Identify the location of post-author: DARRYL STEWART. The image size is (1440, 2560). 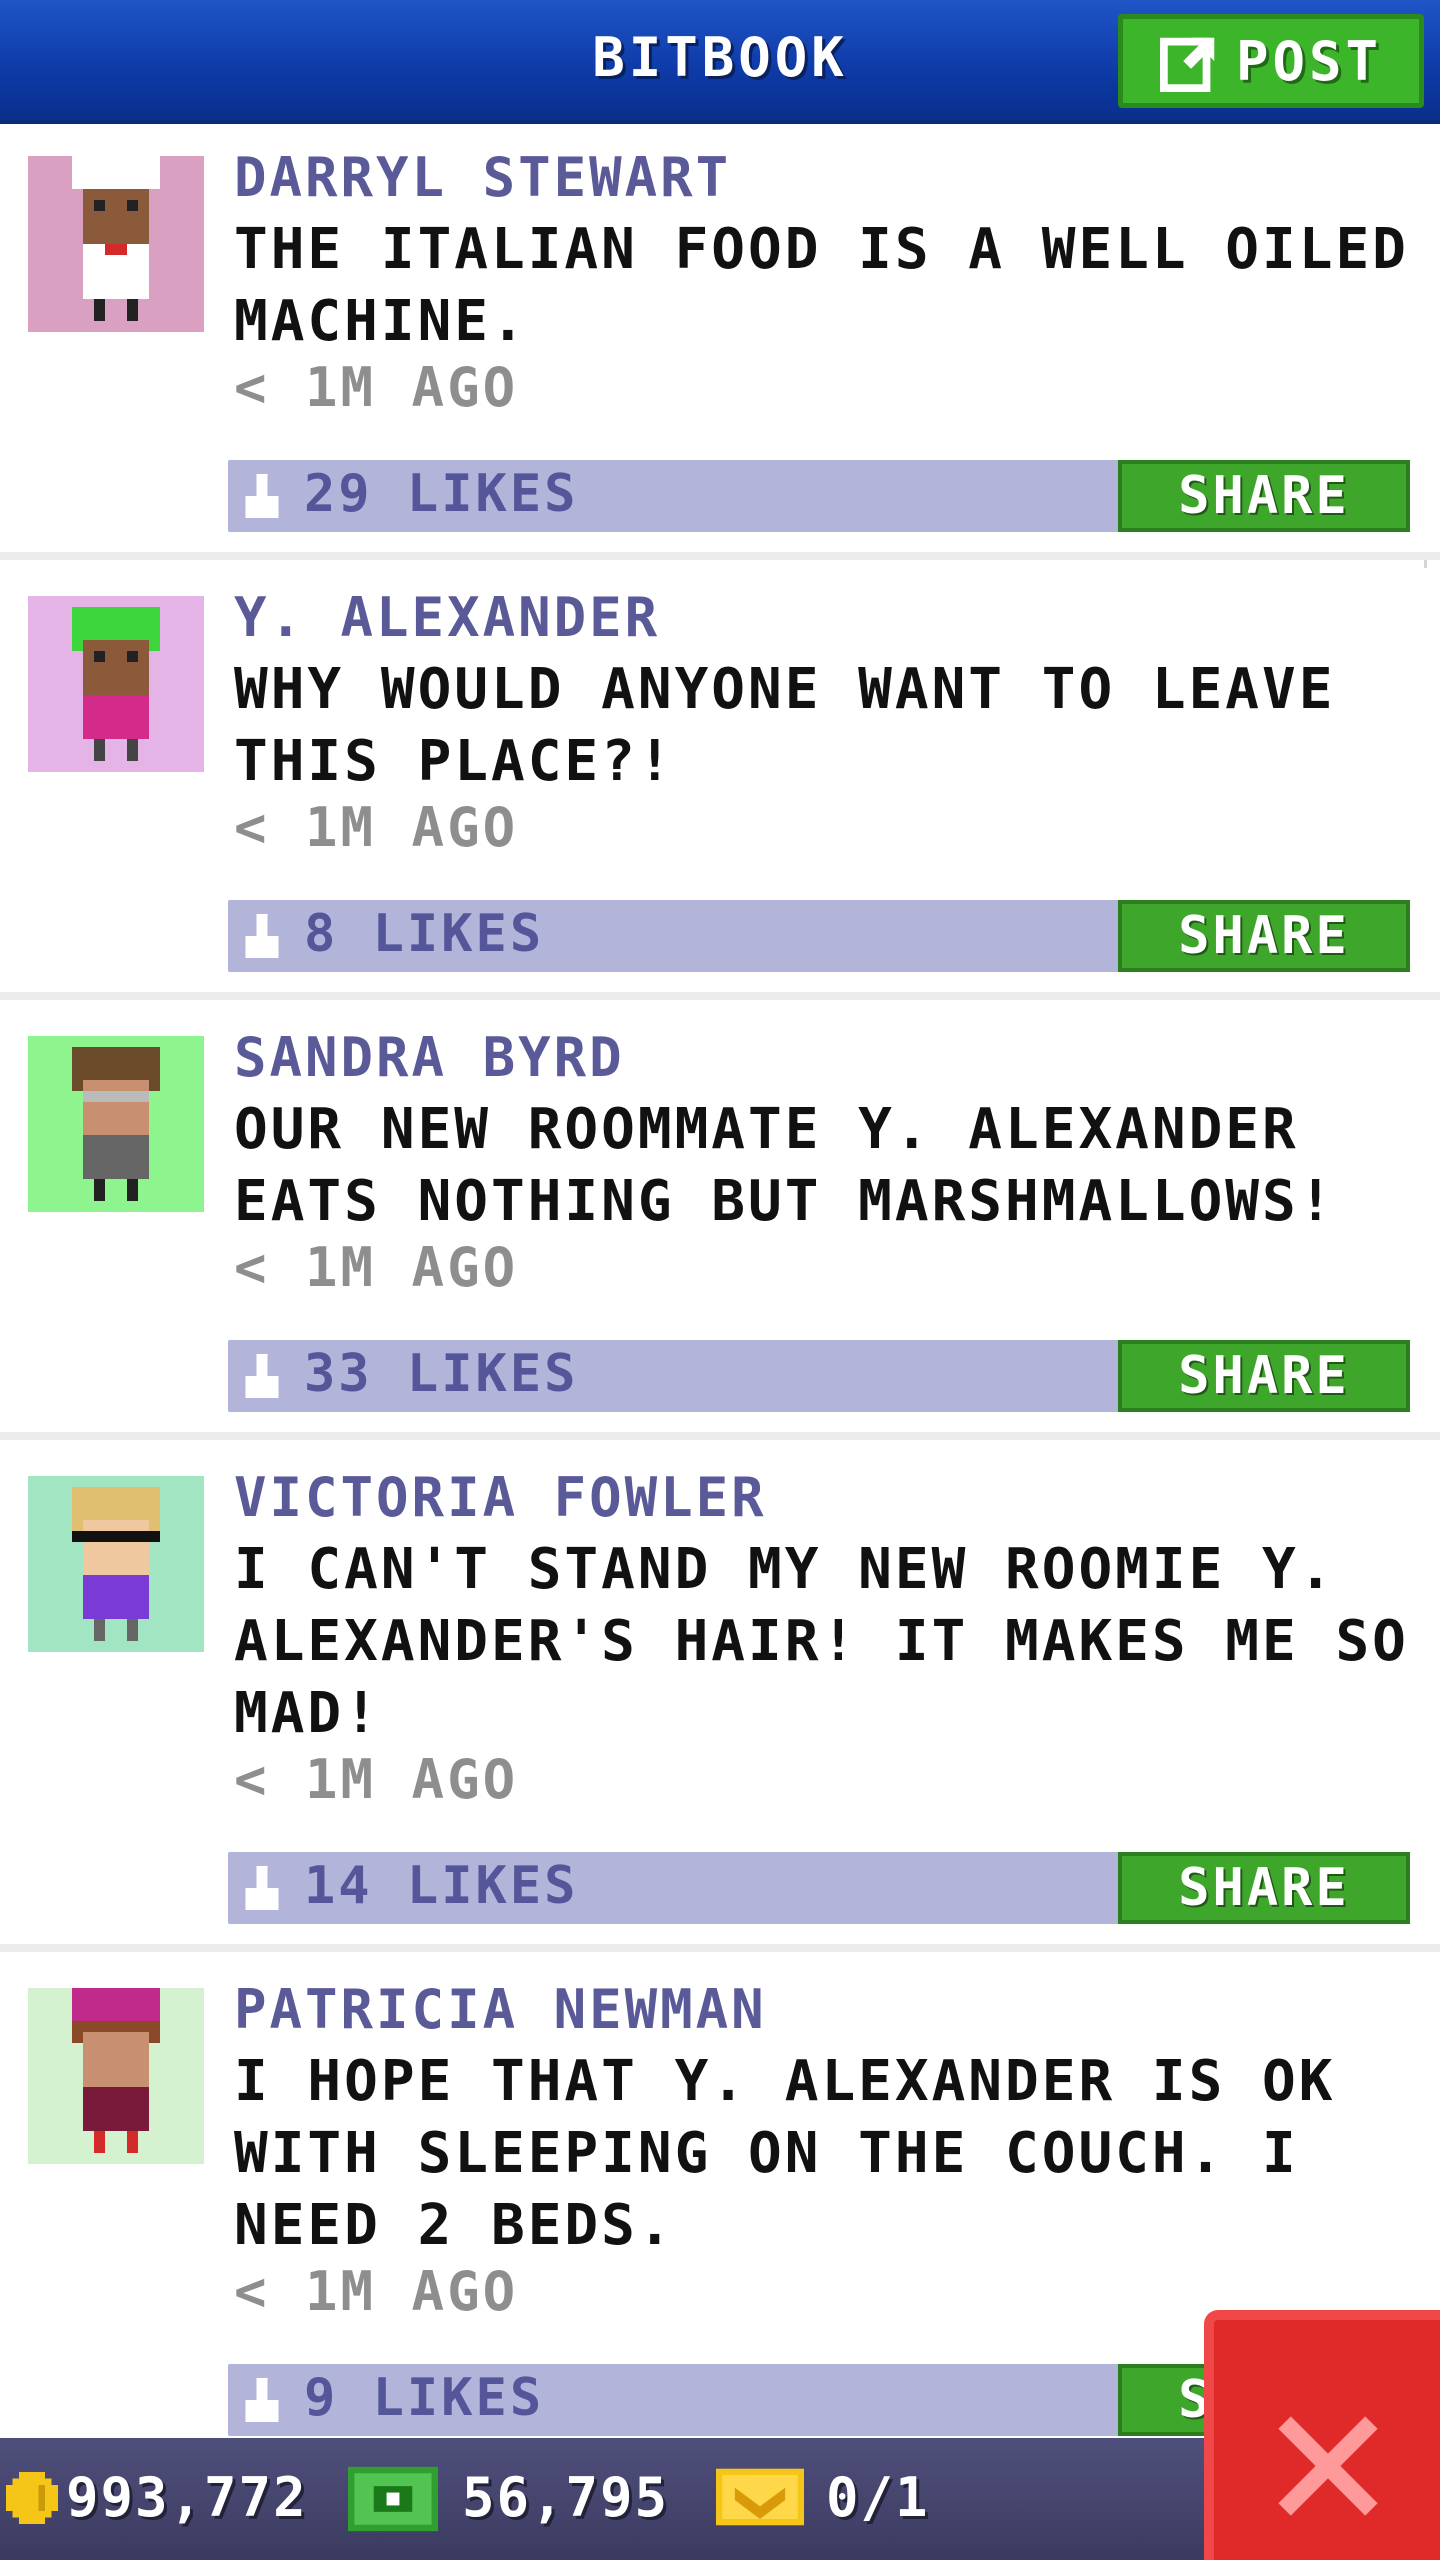
(482, 177).